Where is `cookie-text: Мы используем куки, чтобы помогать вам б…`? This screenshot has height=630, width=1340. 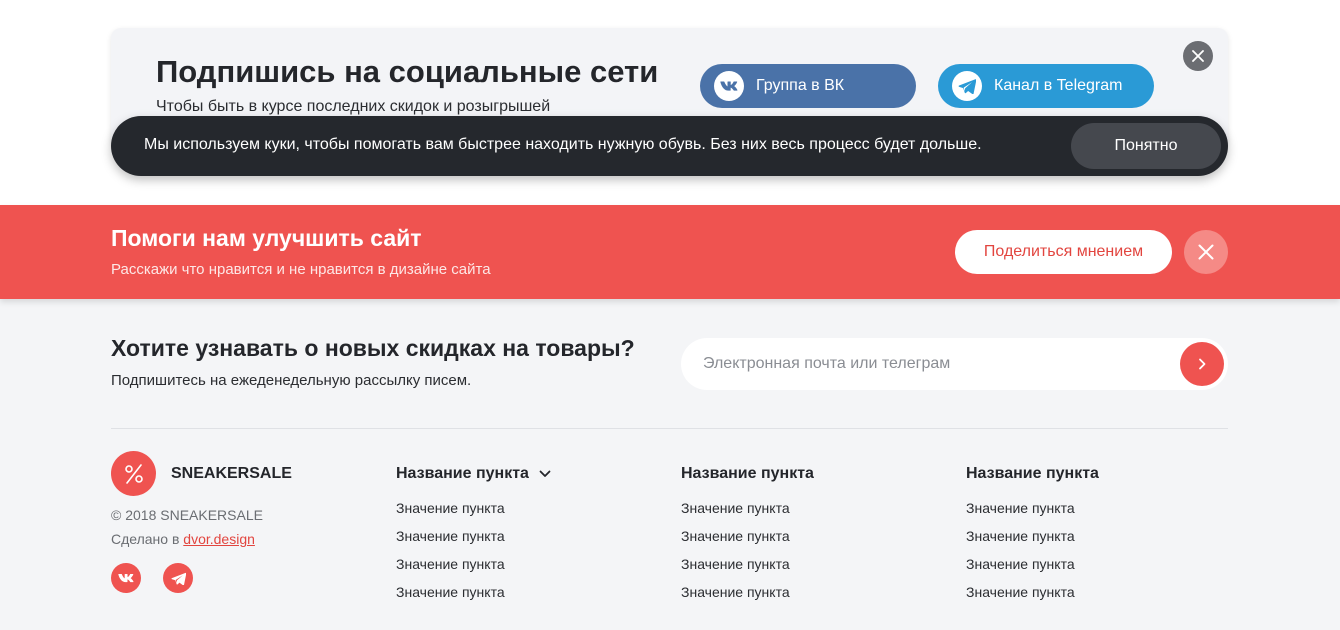
cookie-text: Мы используем куки, чтобы помогать вам б… is located at coordinates (563, 144).